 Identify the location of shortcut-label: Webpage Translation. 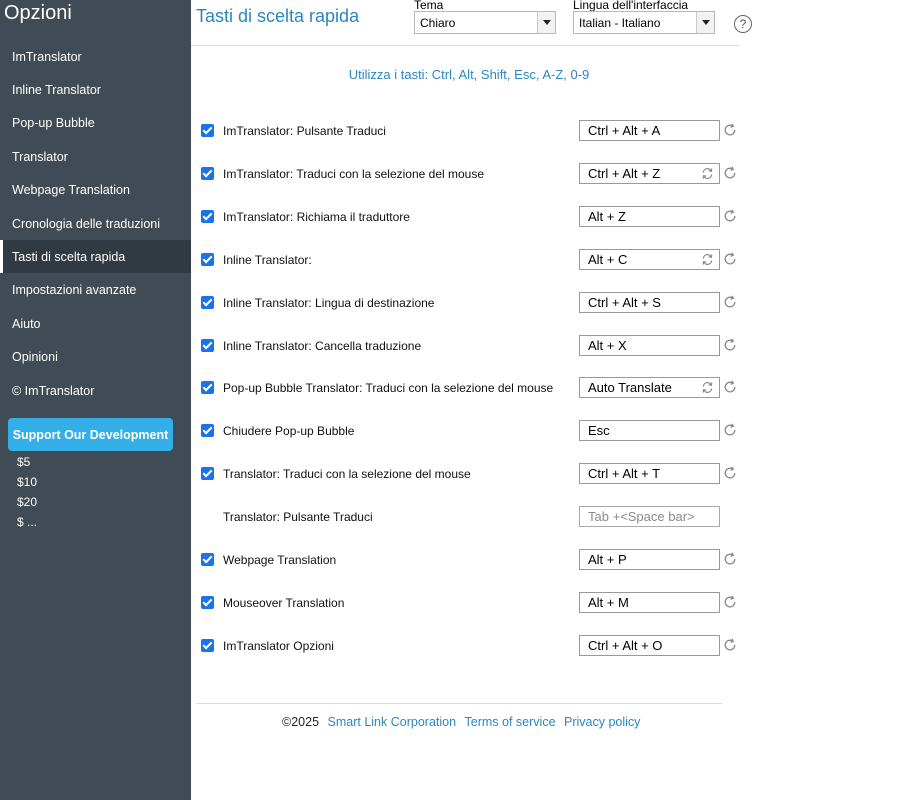
(280, 560).